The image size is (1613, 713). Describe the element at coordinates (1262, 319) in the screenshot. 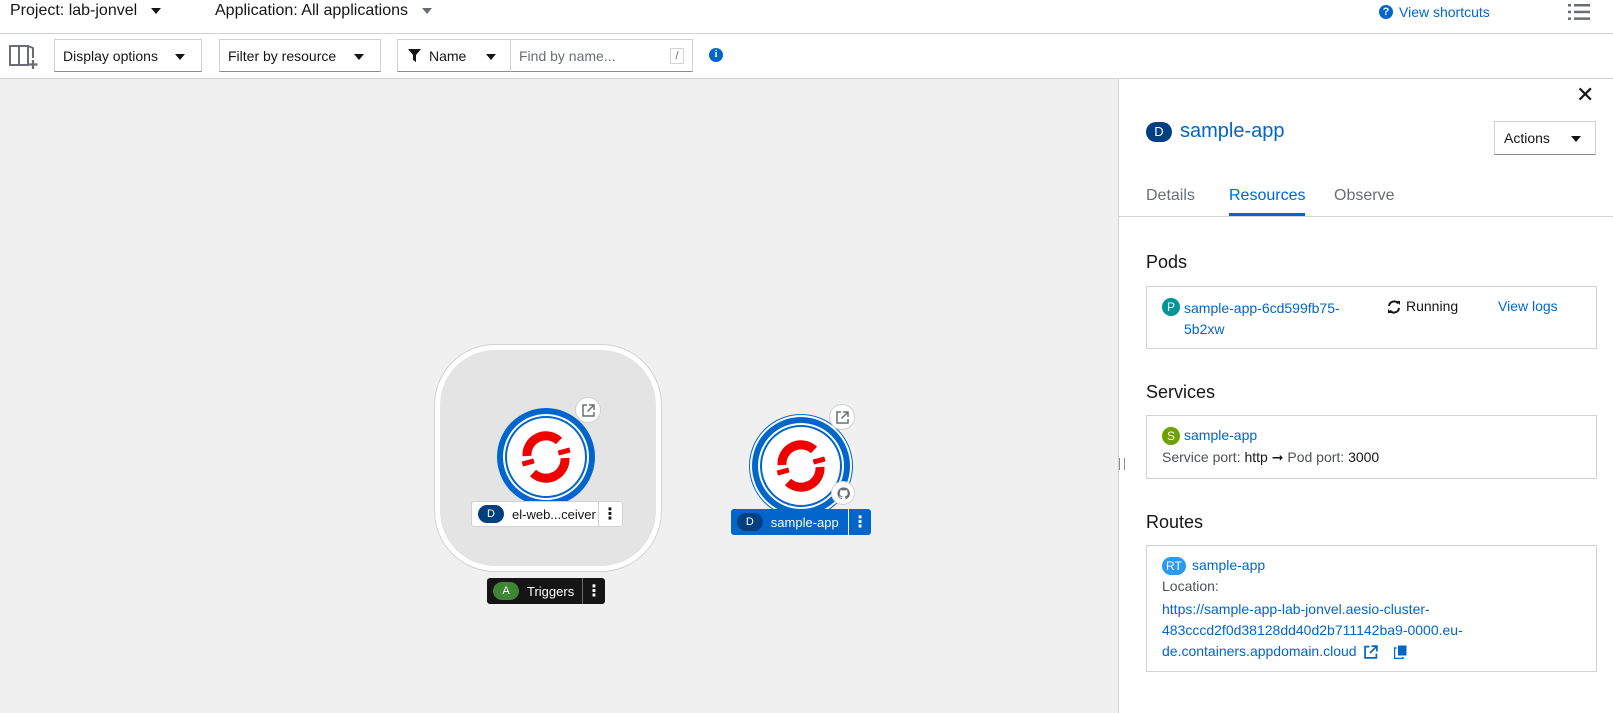

I see `pod-name-link: sample-app-6cd599fb75- 5b2xw` at that location.